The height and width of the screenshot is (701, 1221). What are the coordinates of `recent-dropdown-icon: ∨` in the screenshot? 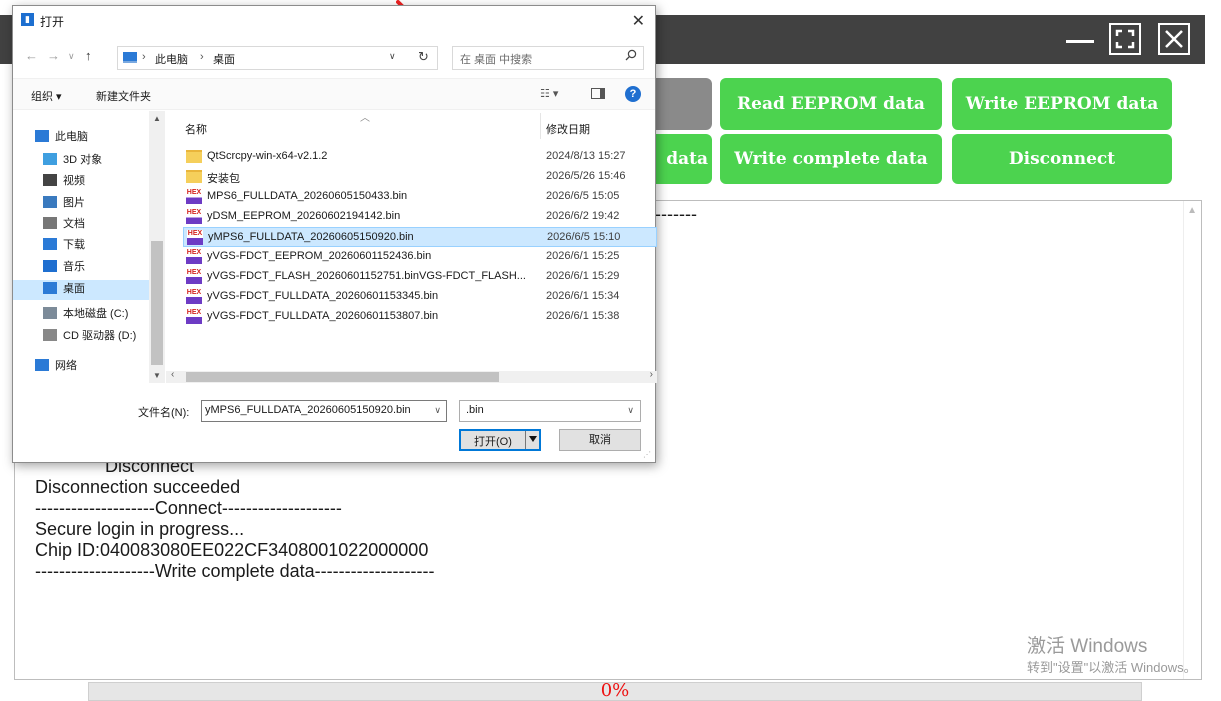 It's located at (71, 56).